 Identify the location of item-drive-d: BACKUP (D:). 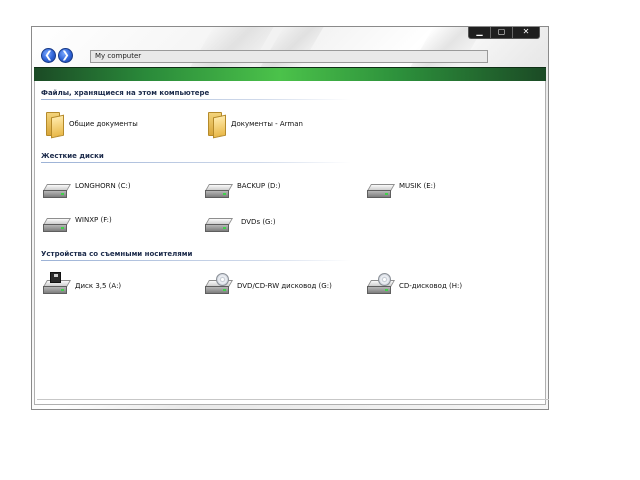
(242, 190).